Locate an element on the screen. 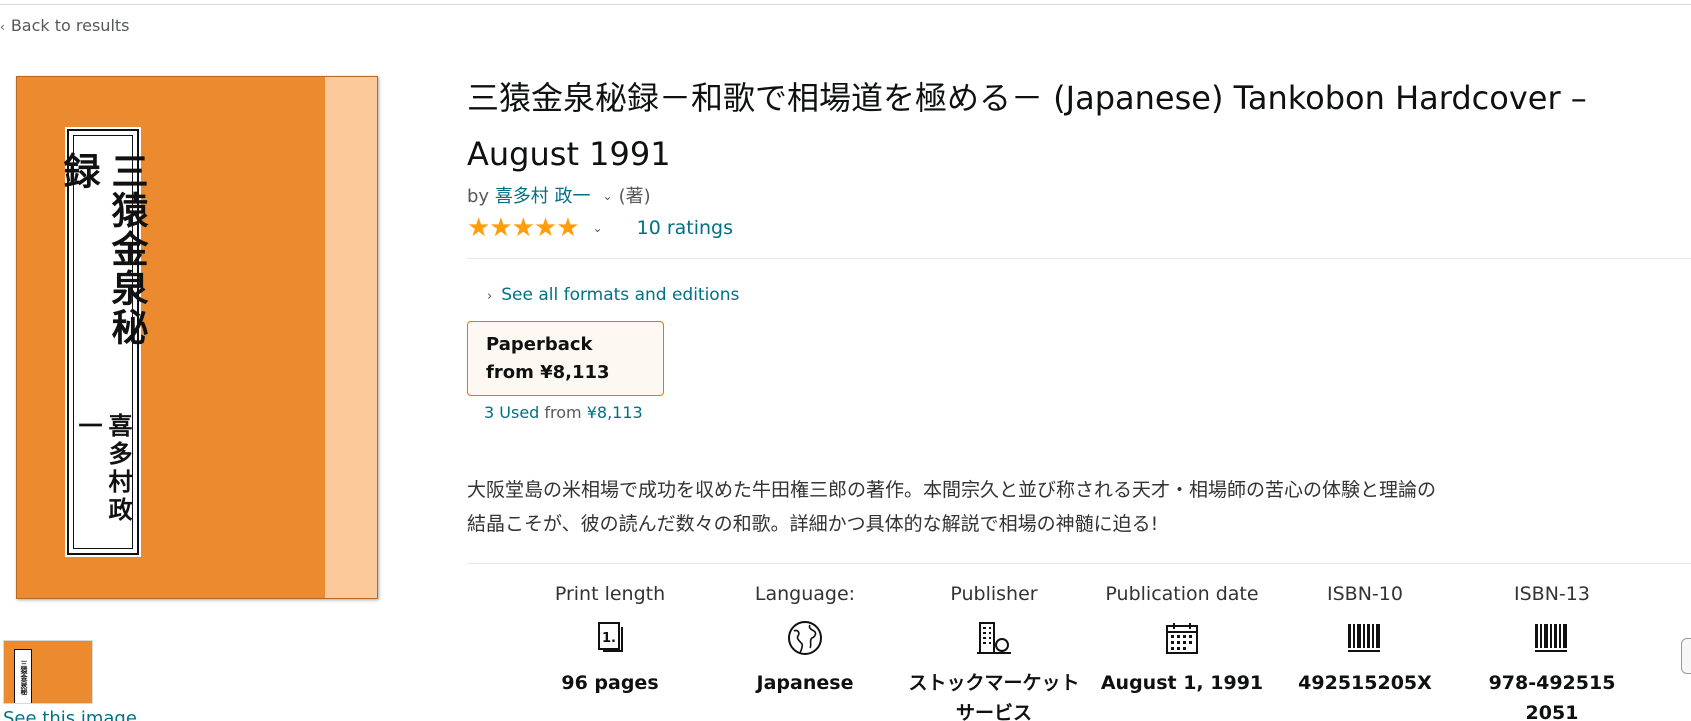 The width and height of the screenshot is (1691, 721). detail-language: Language: Japanese is located at coordinates (805, 639).